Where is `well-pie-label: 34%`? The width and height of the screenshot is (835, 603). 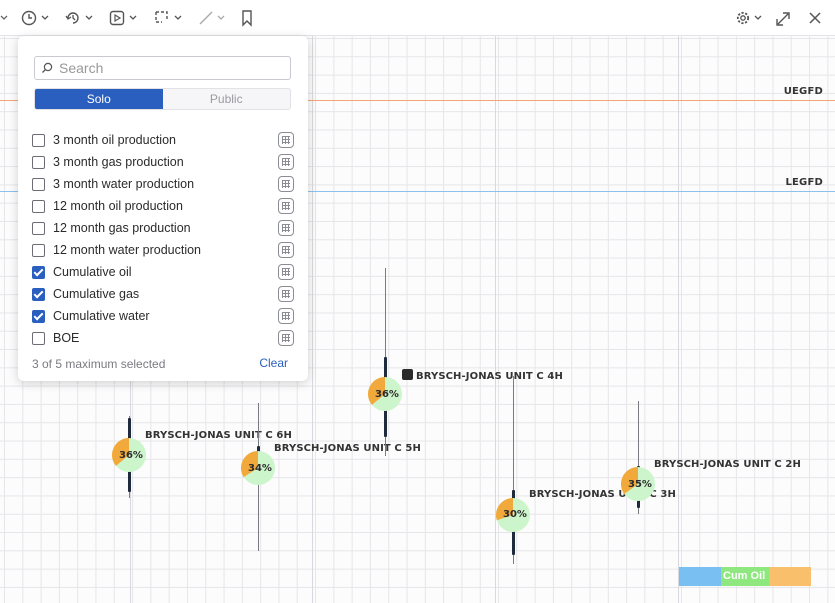
well-pie-label: 34% is located at coordinates (260, 468).